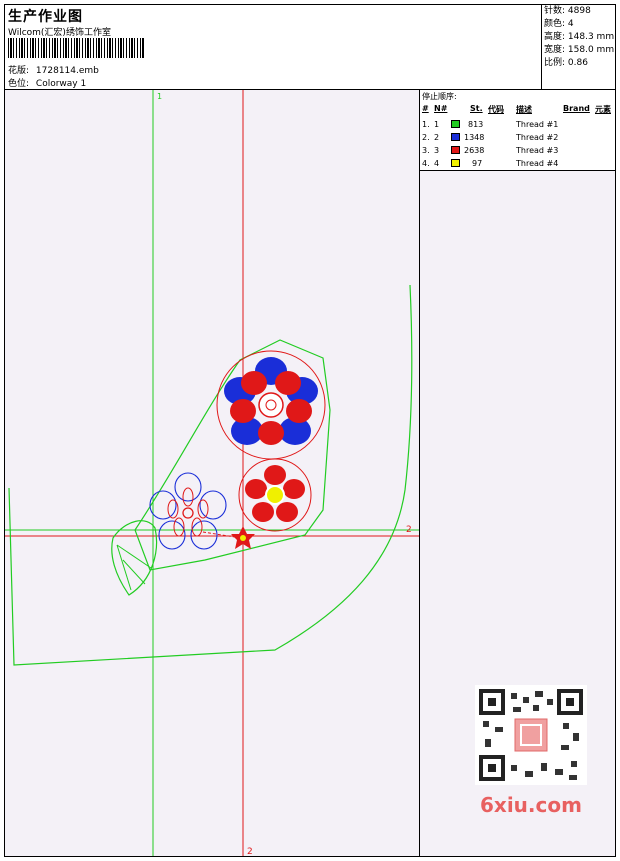 This screenshot has width=620, height=861. I want to click on stop-sequence-title: 停止顺序:, so click(439, 96).